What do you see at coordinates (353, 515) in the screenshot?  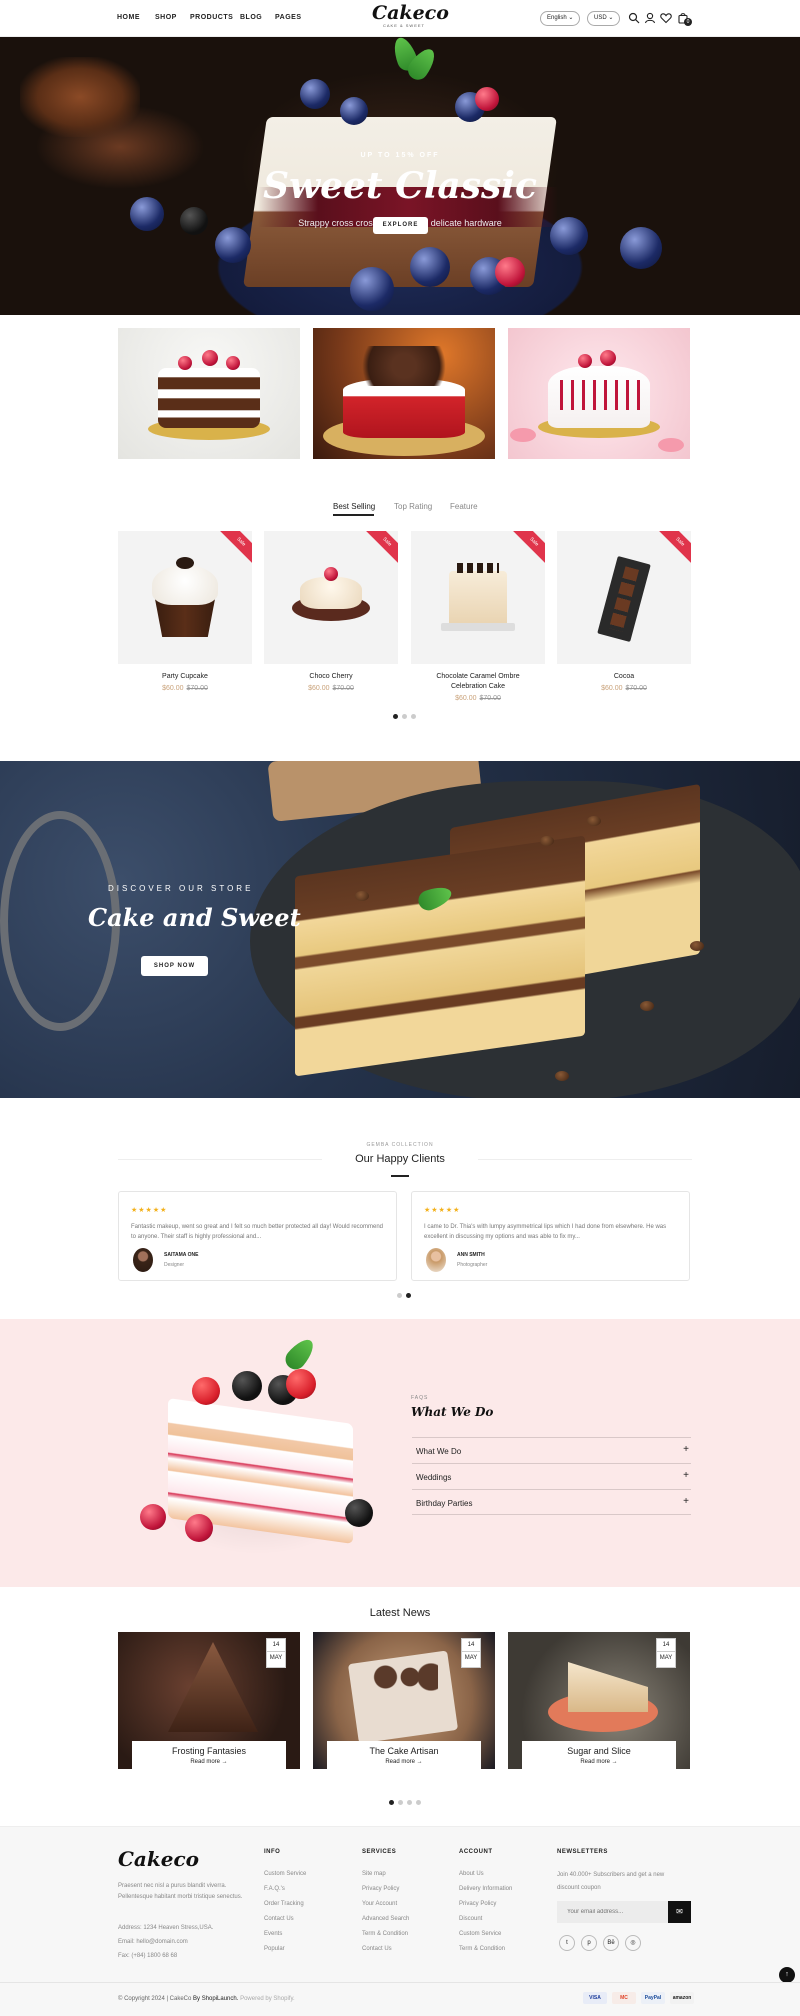 I see `tab-active-underline` at bounding box center [353, 515].